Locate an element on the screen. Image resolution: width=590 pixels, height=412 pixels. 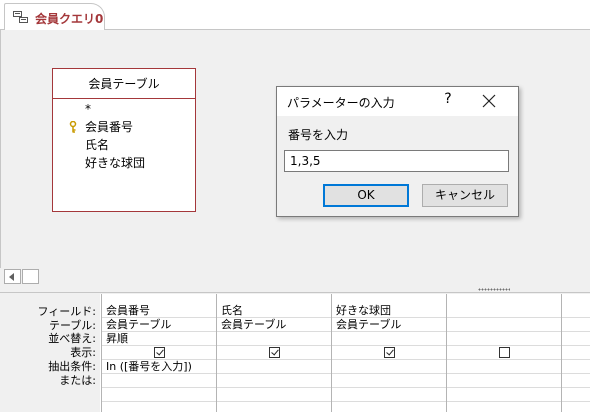
table-field-list: 会員テーブル * 会員番号 氏名 好きな球団 is located at coordinates (124, 140).